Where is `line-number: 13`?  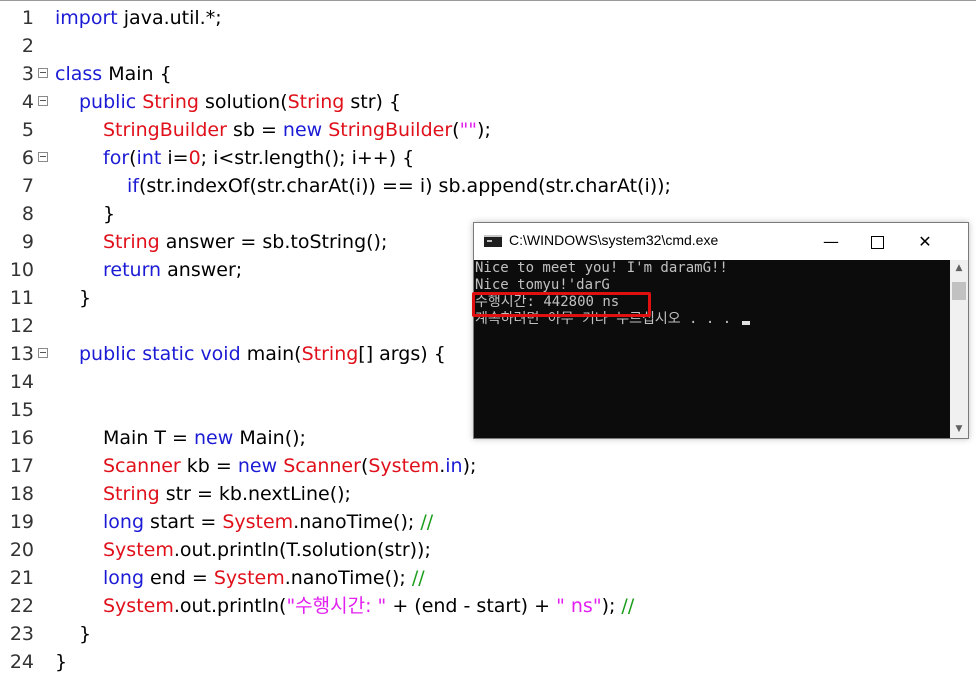
line-number: 13 is located at coordinates (21, 354).